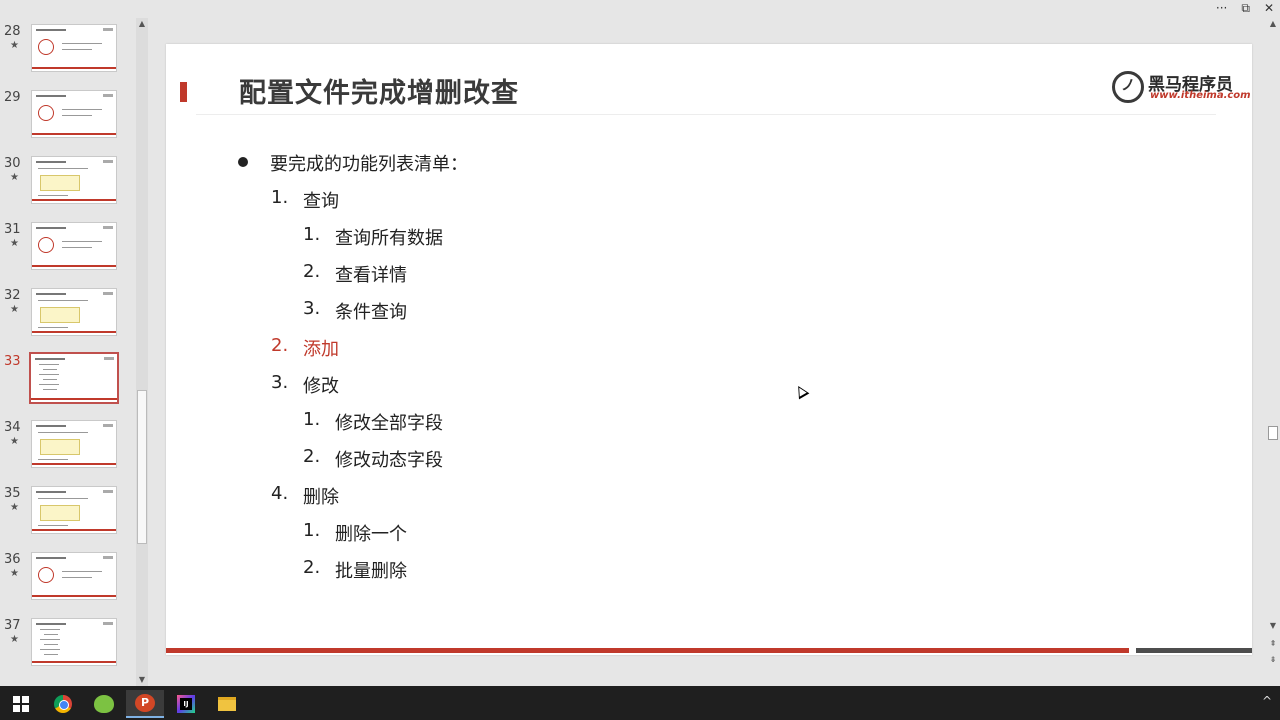  I want to click on main-scrollbar: ▲ ▼ ⇞ ⇟, so click(1273, 343).